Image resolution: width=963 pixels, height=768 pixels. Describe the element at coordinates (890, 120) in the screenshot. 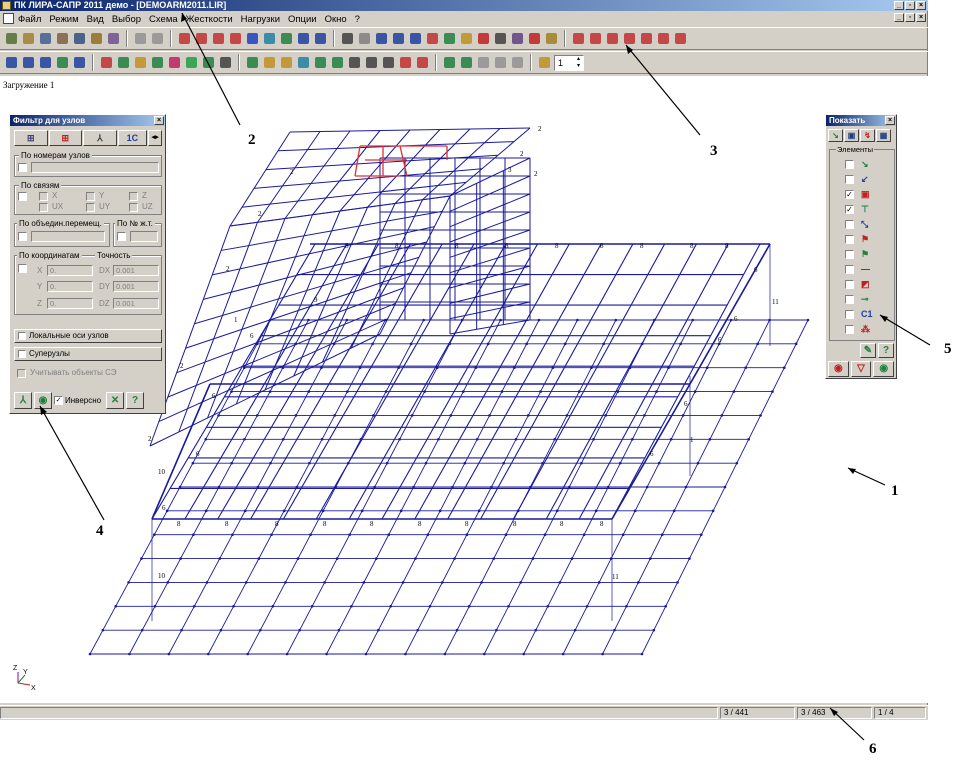

I see `show-panel-close-button: ×` at that location.